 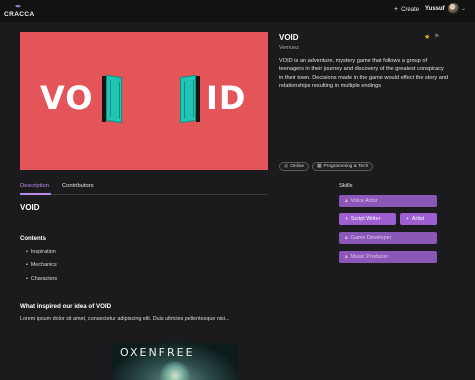 What do you see at coordinates (34, 186) in the screenshot?
I see `tab-description: Description` at bounding box center [34, 186].